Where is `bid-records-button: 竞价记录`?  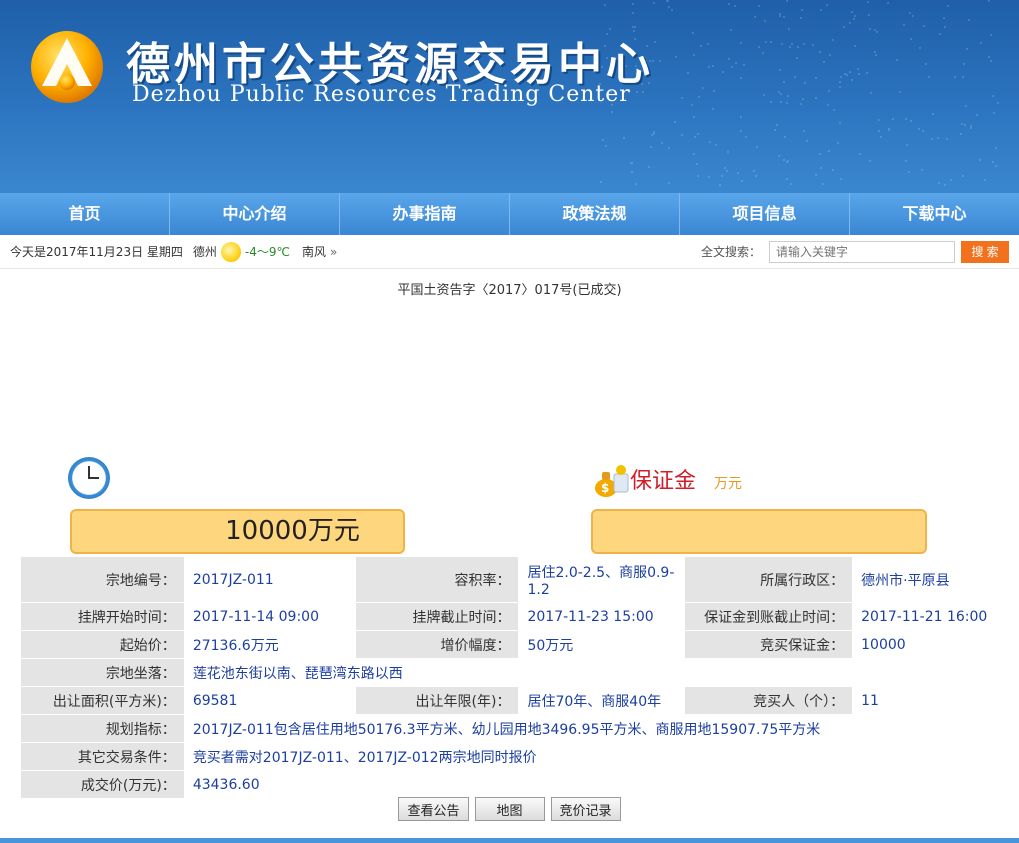
bid-records-button: 竞价记录 is located at coordinates (585, 809).